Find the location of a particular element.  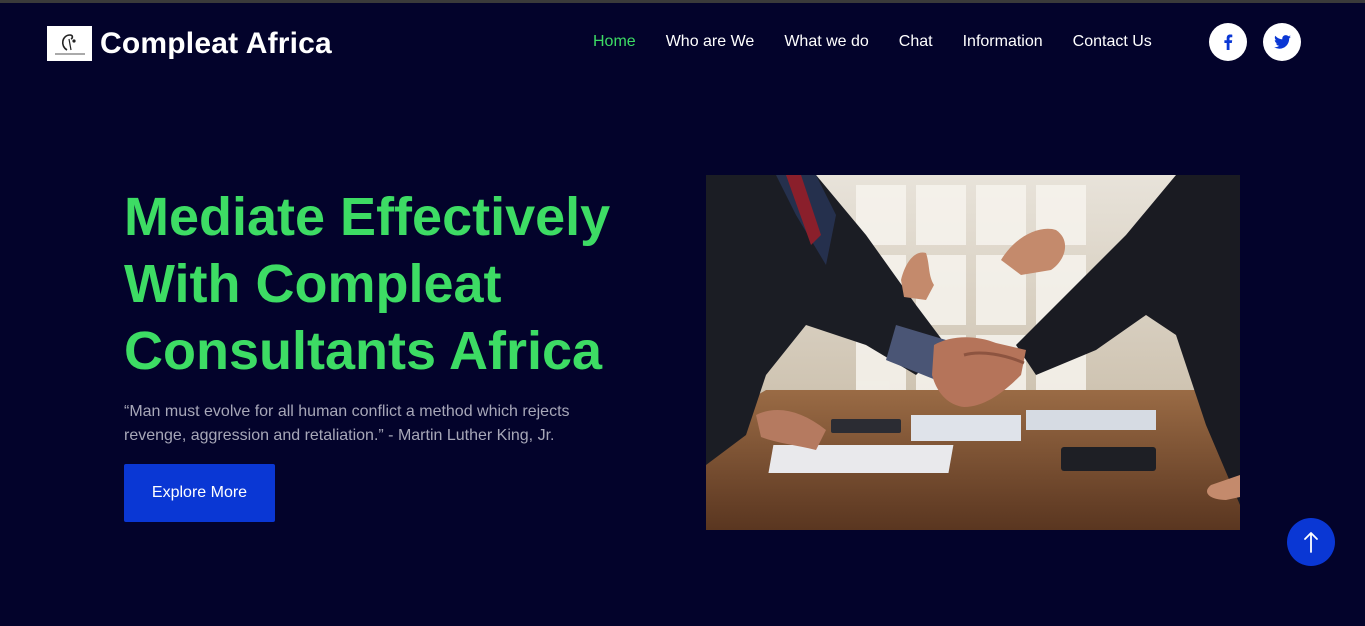

hero-title-line: Consultants Africa is located at coordinates (363, 351).